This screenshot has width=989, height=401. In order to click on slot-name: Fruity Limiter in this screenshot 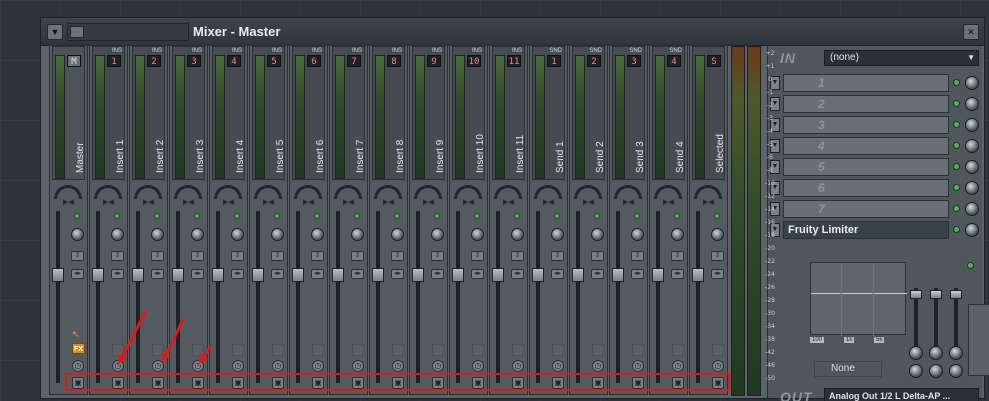, I will do `click(866, 230)`.